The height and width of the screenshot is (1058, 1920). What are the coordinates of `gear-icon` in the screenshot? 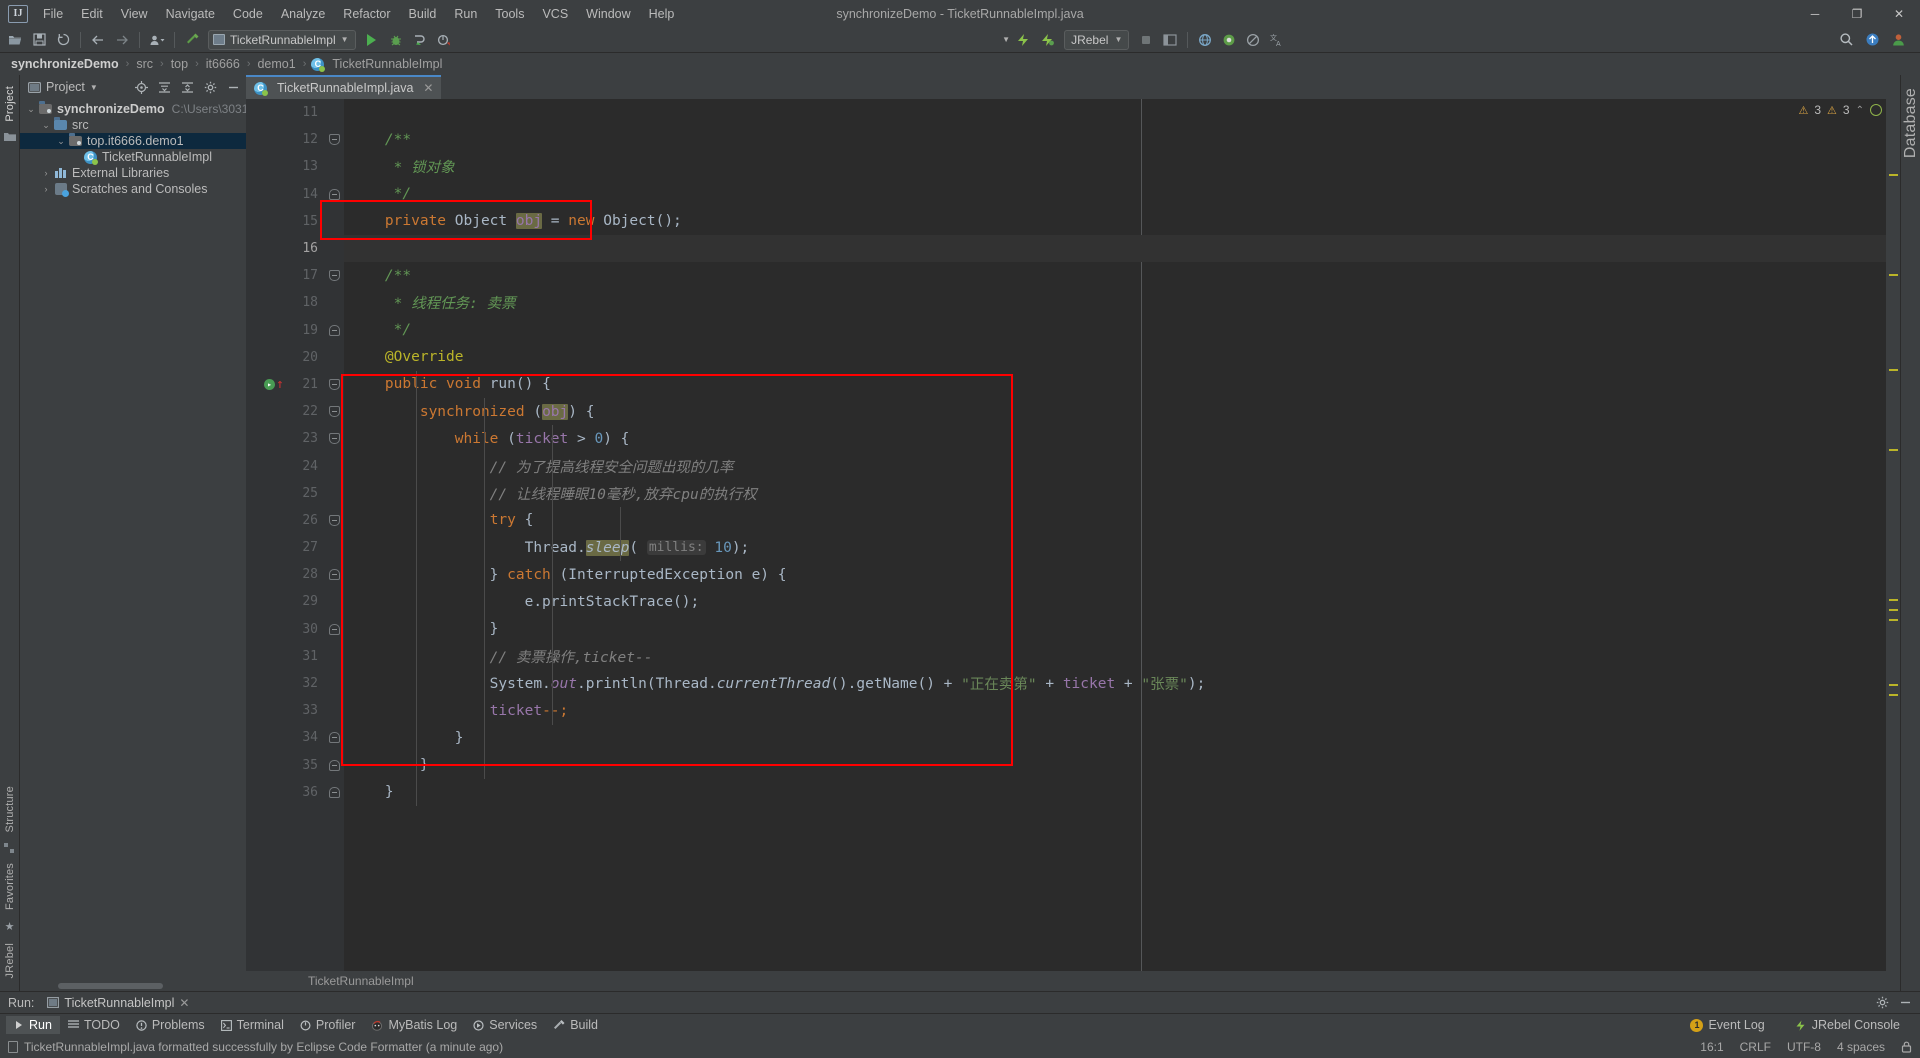 It's located at (210, 87).